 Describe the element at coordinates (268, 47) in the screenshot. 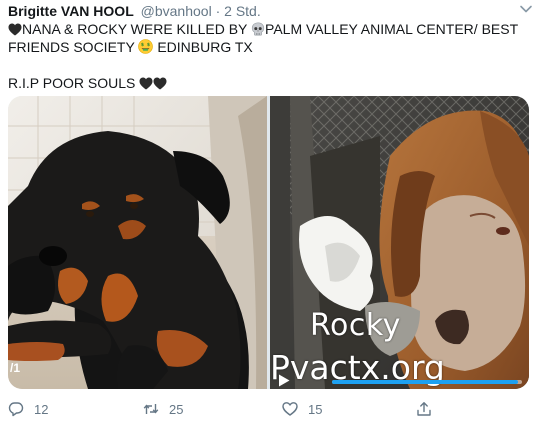

I see `tweet-line-2: FRIENDS SOCIETY $ $ EDINBURG TX` at that location.